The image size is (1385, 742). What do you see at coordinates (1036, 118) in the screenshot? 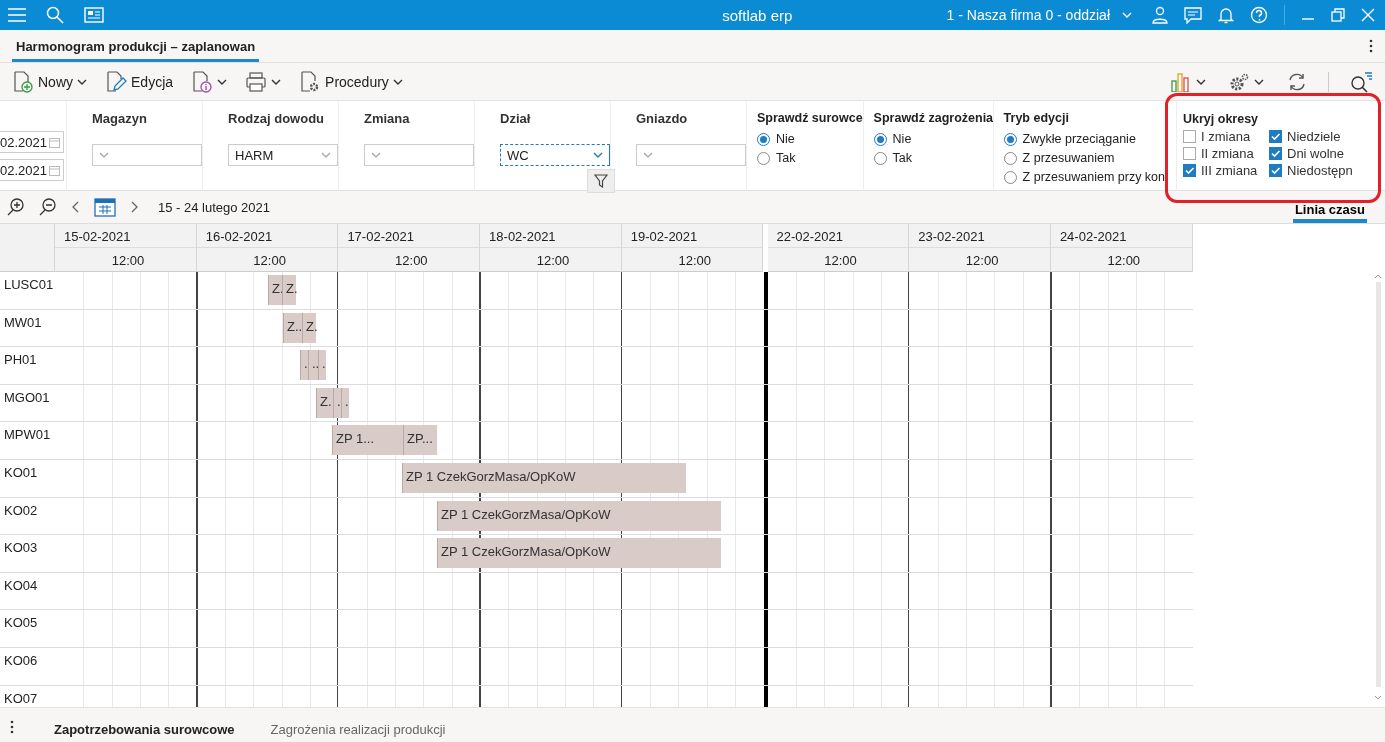
I see `group-title: Tryb edycji` at bounding box center [1036, 118].